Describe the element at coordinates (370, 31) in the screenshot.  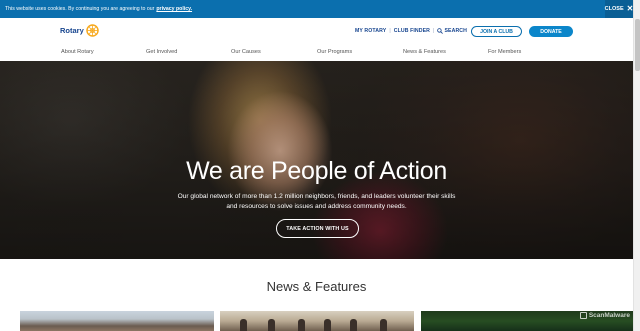
I see `my-rotary-link: MY ROTARY` at that location.